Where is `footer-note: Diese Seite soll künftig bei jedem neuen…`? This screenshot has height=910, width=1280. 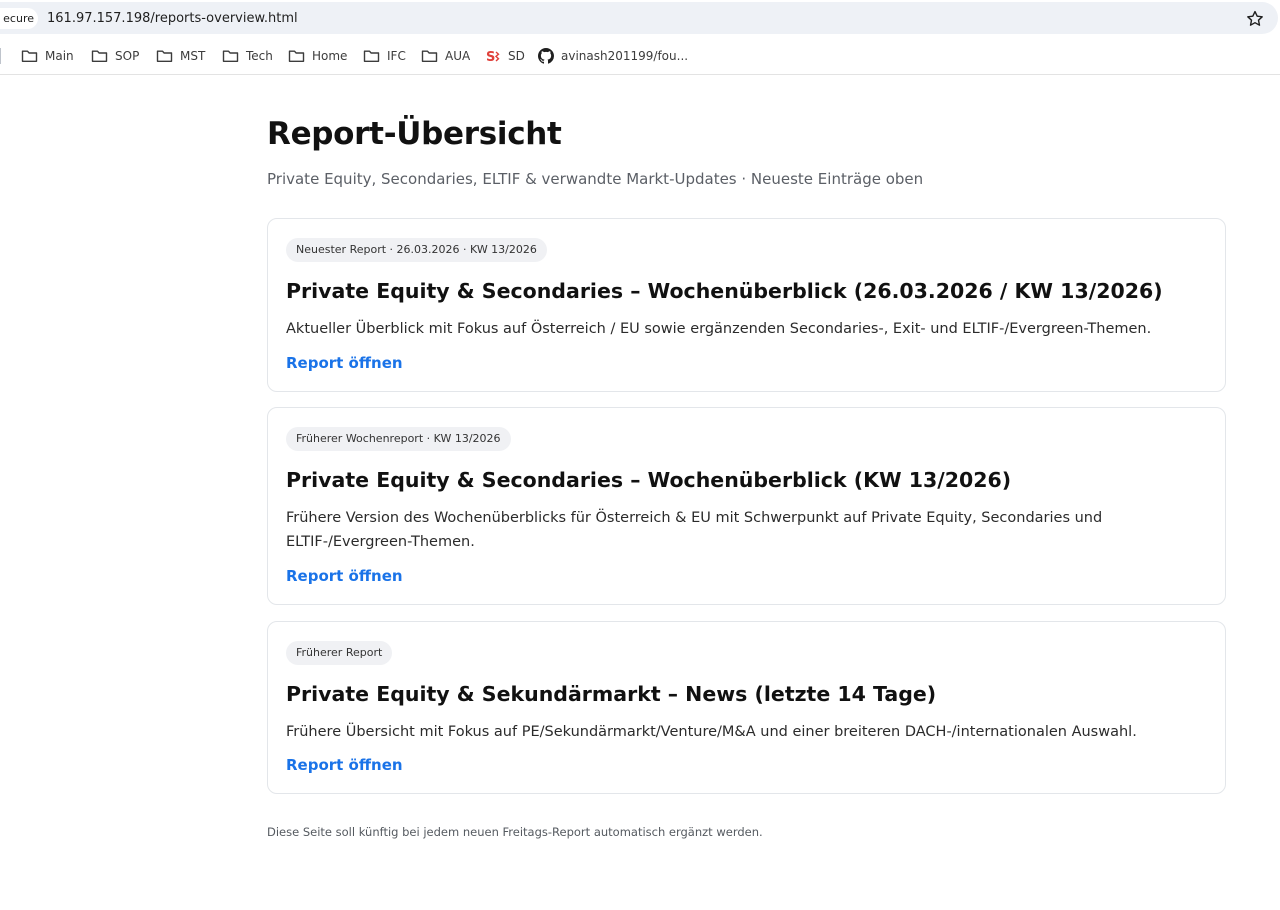
footer-note: Diese Seite soll künftig bei jedem neuen… is located at coordinates (515, 832).